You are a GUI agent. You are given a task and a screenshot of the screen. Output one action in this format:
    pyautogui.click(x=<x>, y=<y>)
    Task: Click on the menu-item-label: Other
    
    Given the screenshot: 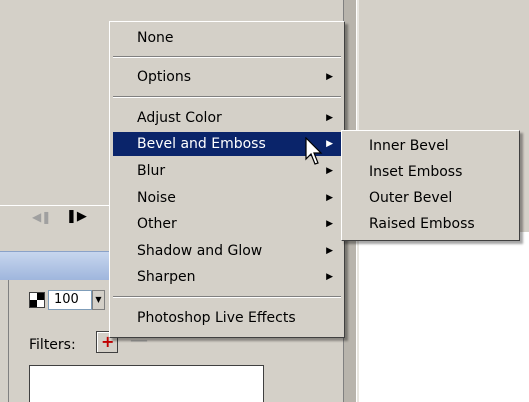 What is the action you would take?
    pyautogui.click(x=157, y=224)
    